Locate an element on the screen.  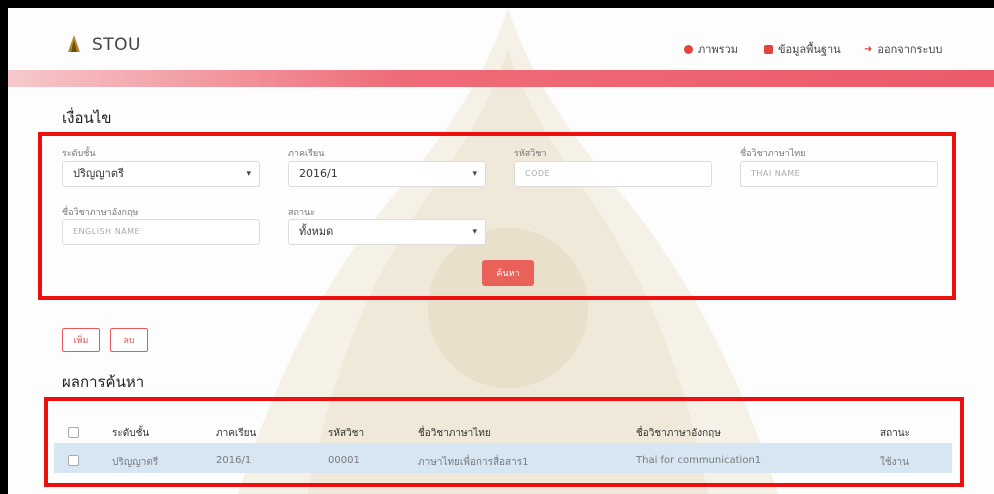
cell-semester: 2016/1 is located at coordinates (234, 460).